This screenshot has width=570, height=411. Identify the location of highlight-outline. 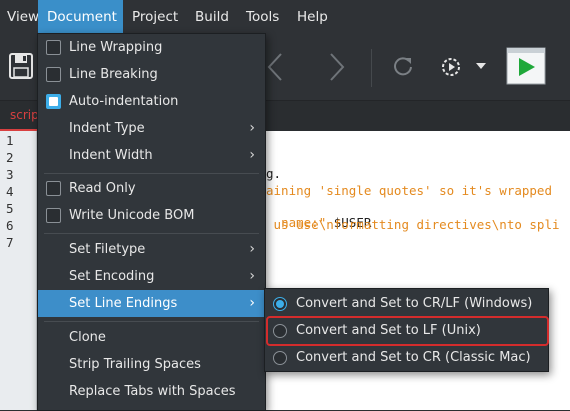
(407, 331).